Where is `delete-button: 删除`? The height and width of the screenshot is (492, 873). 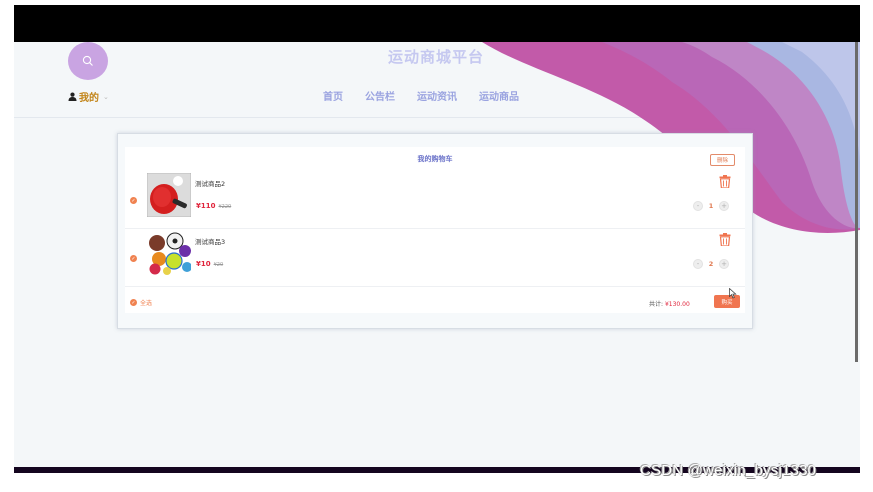
delete-button: 删除 is located at coordinates (722, 160).